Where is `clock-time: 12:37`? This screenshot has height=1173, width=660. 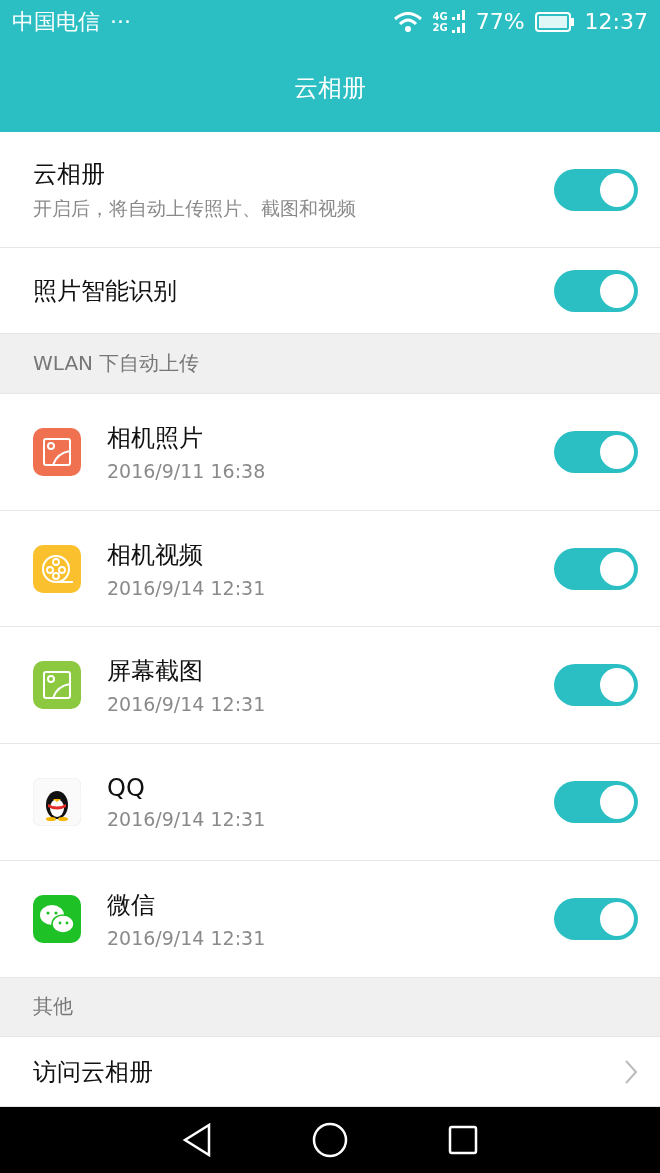 clock-time: 12:37 is located at coordinates (616, 22).